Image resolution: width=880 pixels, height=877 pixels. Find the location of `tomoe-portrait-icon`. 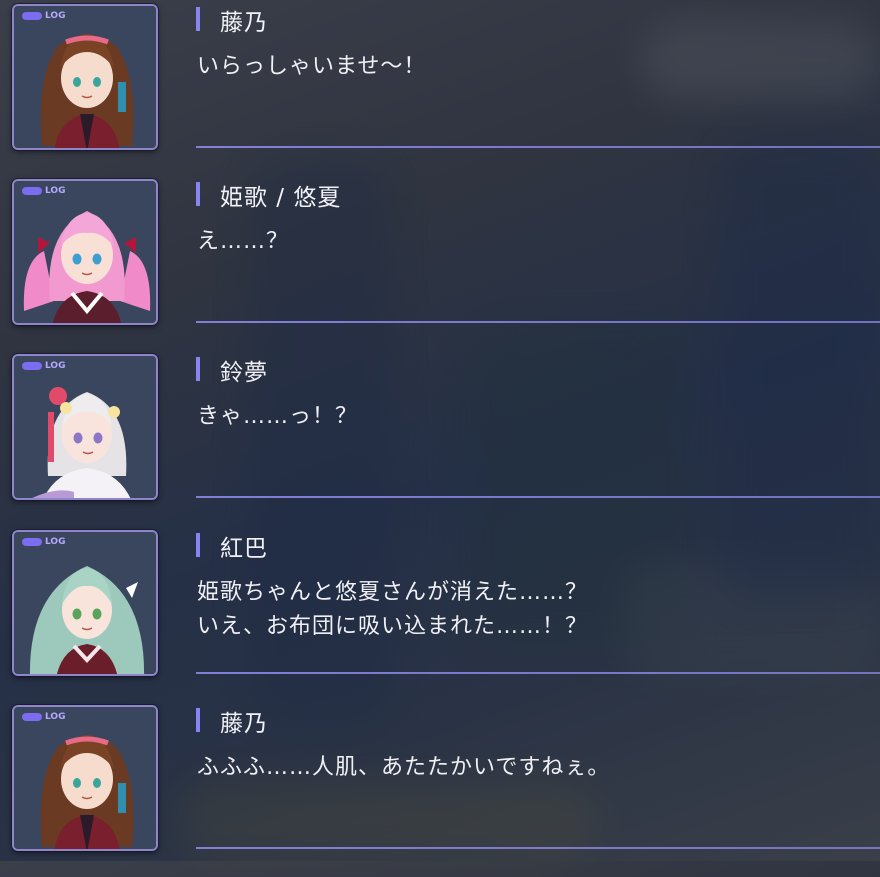

tomoe-portrait-icon is located at coordinates (85, 603).